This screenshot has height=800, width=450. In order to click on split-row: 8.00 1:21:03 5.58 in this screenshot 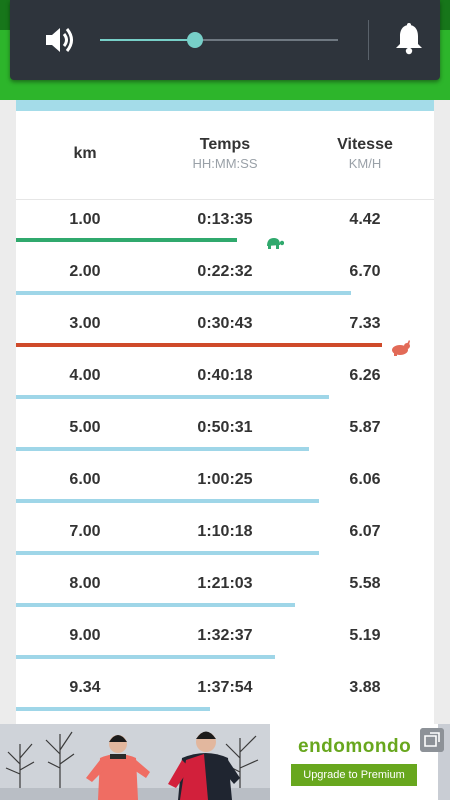, I will do `click(225, 589)`.